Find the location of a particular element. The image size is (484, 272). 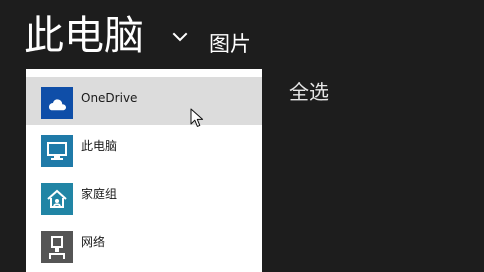

menu-item-label: OneDrive is located at coordinates (109, 98).